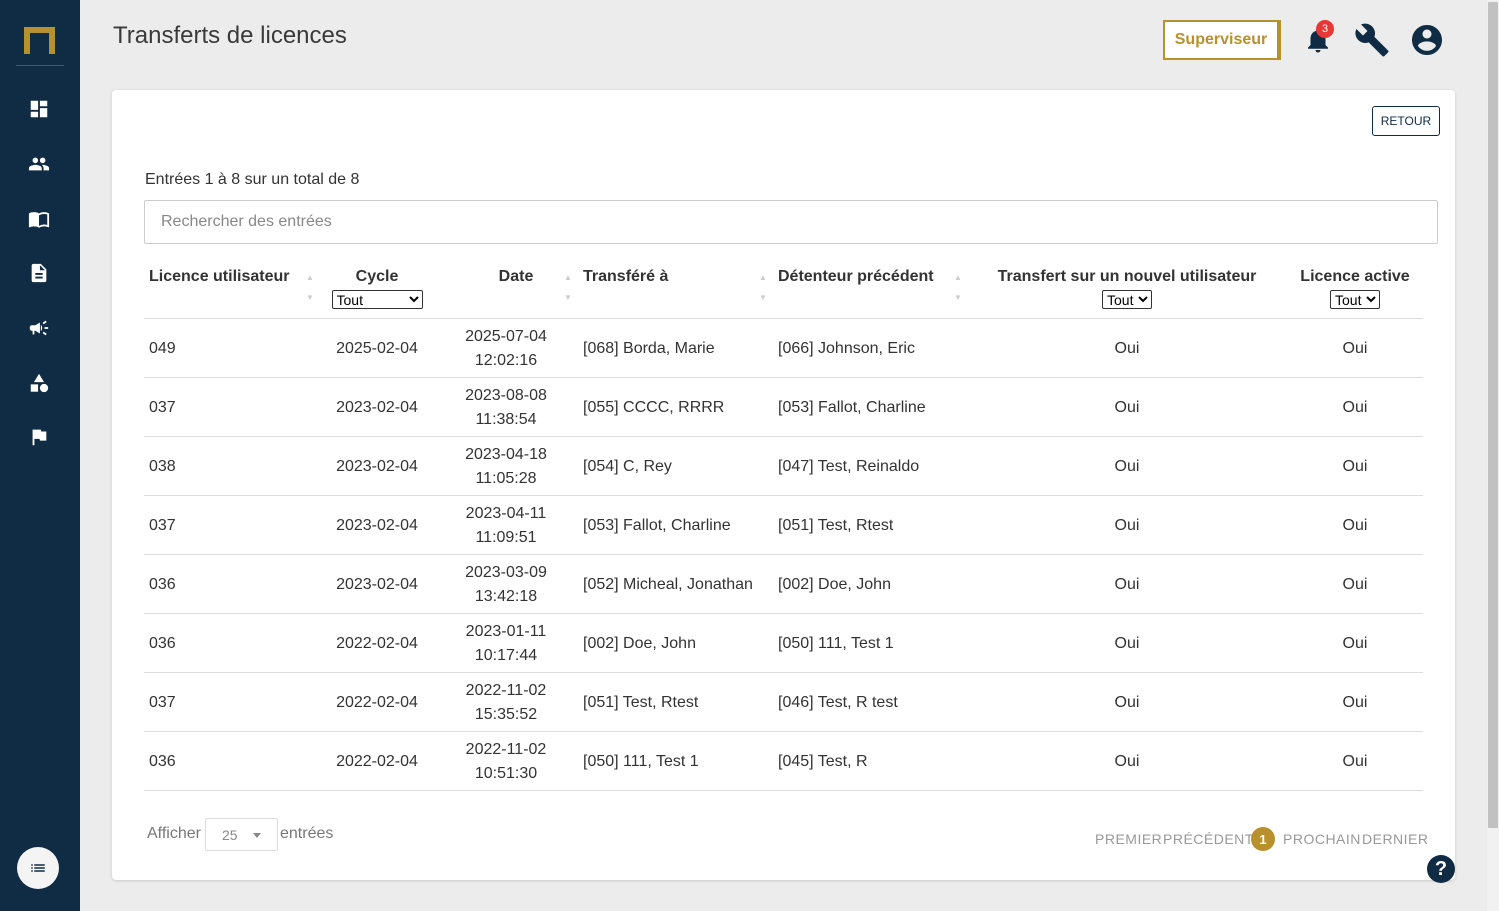  What do you see at coordinates (252, 179) in the screenshot?
I see `entries-info: Entrées 1 à 8 sur un total de 8` at bounding box center [252, 179].